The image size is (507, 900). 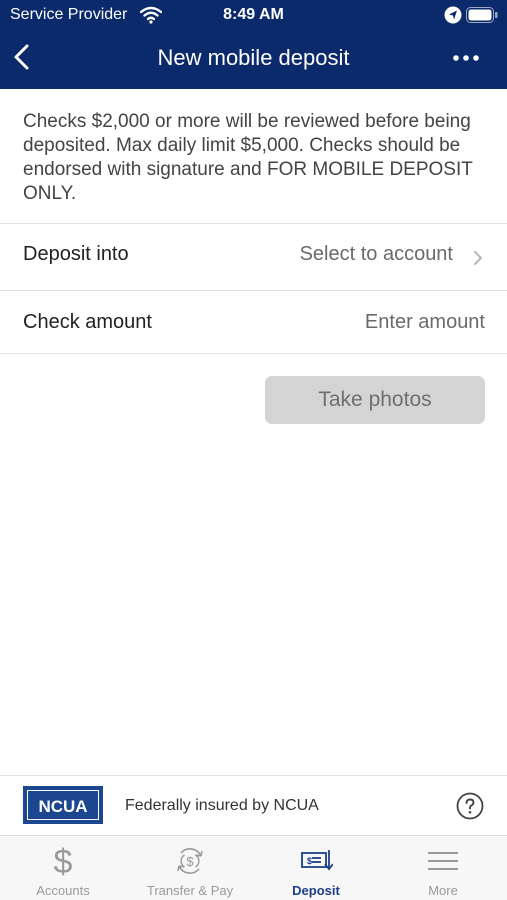 I want to click on dollar-icon: $, so click(x=63, y=861).